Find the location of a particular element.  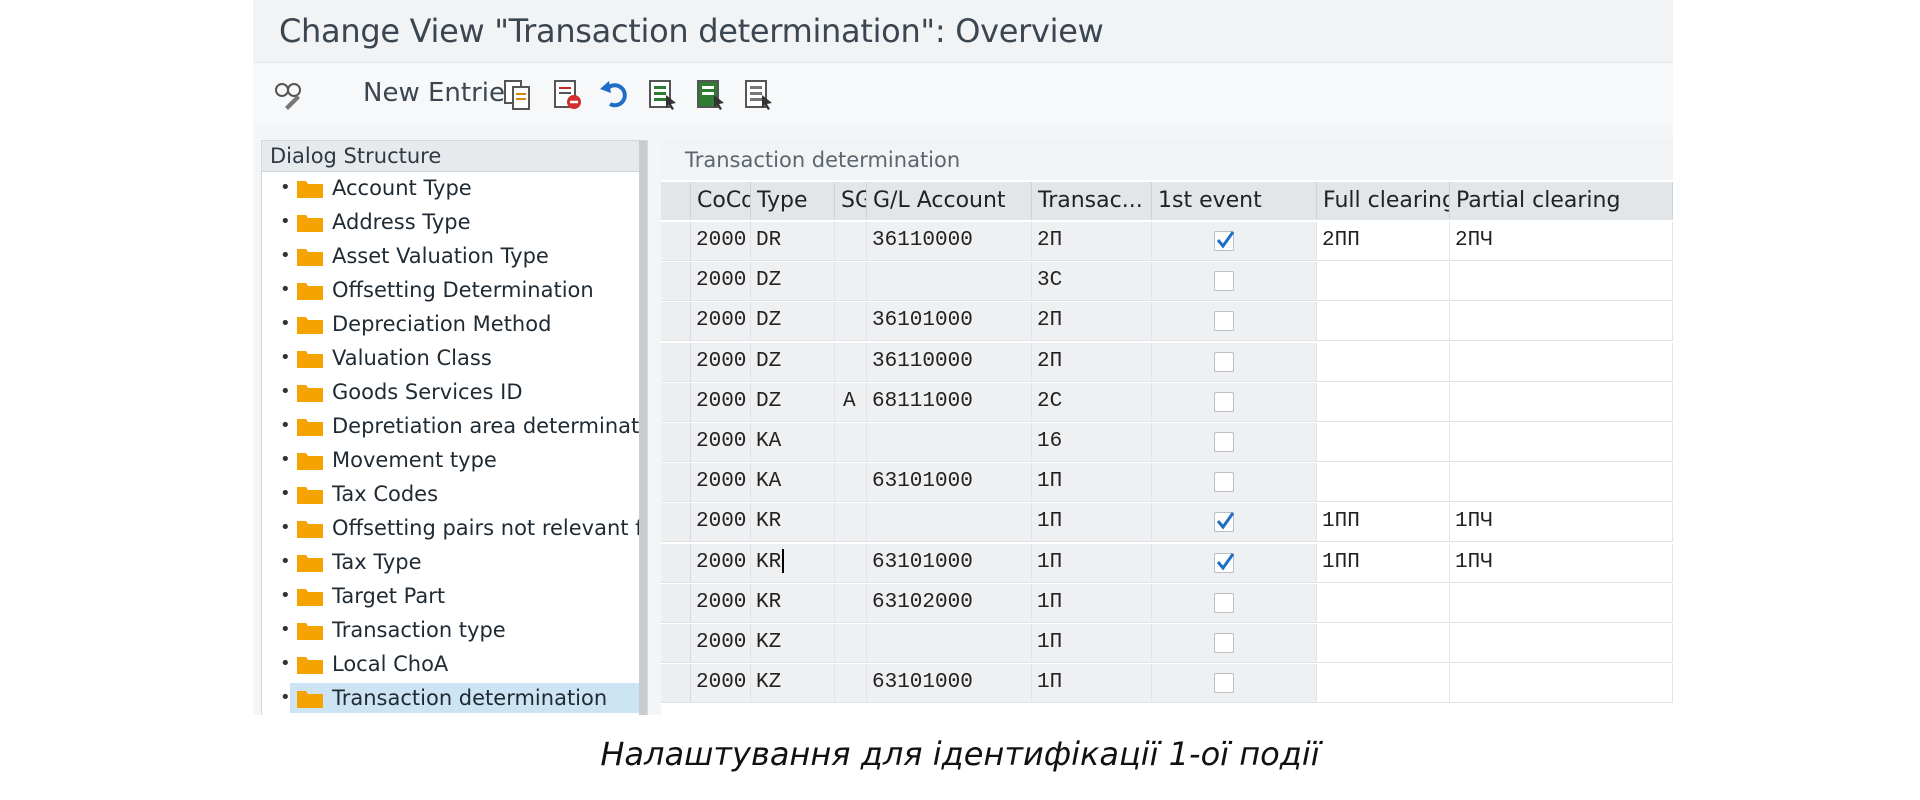

tree-item: • Depreciation Method is located at coordinates (450, 324).